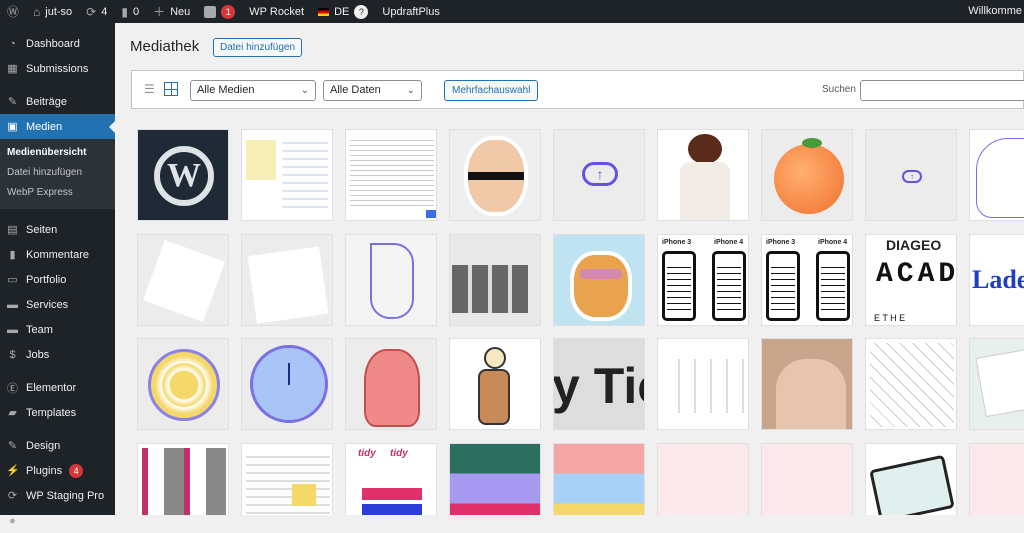 The width and height of the screenshot is (1024, 533). What do you see at coordinates (57, 173) in the screenshot?
I see `submenu-item-add-file: Datei hinzufügen` at bounding box center [57, 173].